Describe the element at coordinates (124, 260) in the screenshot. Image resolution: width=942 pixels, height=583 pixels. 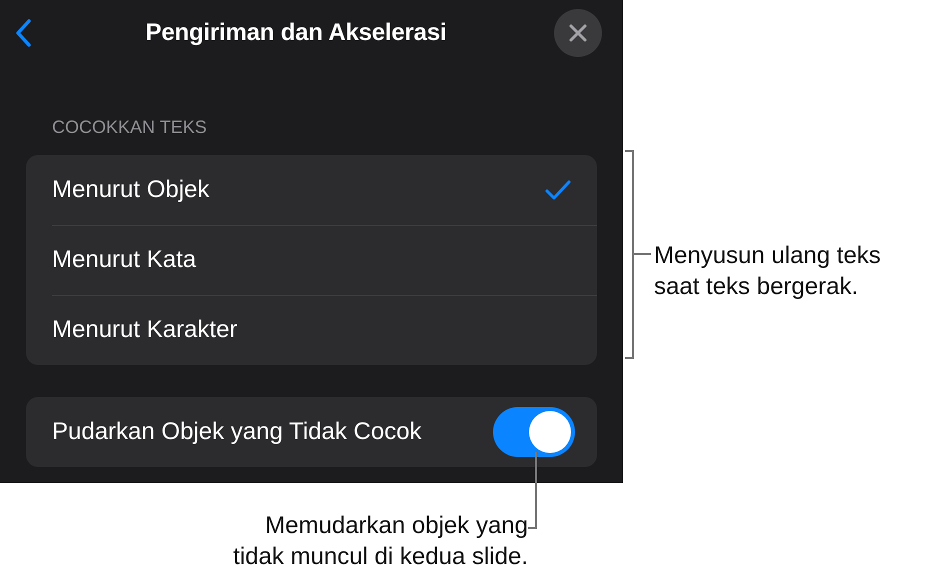
I see `option-label: Menurut Kata` at that location.